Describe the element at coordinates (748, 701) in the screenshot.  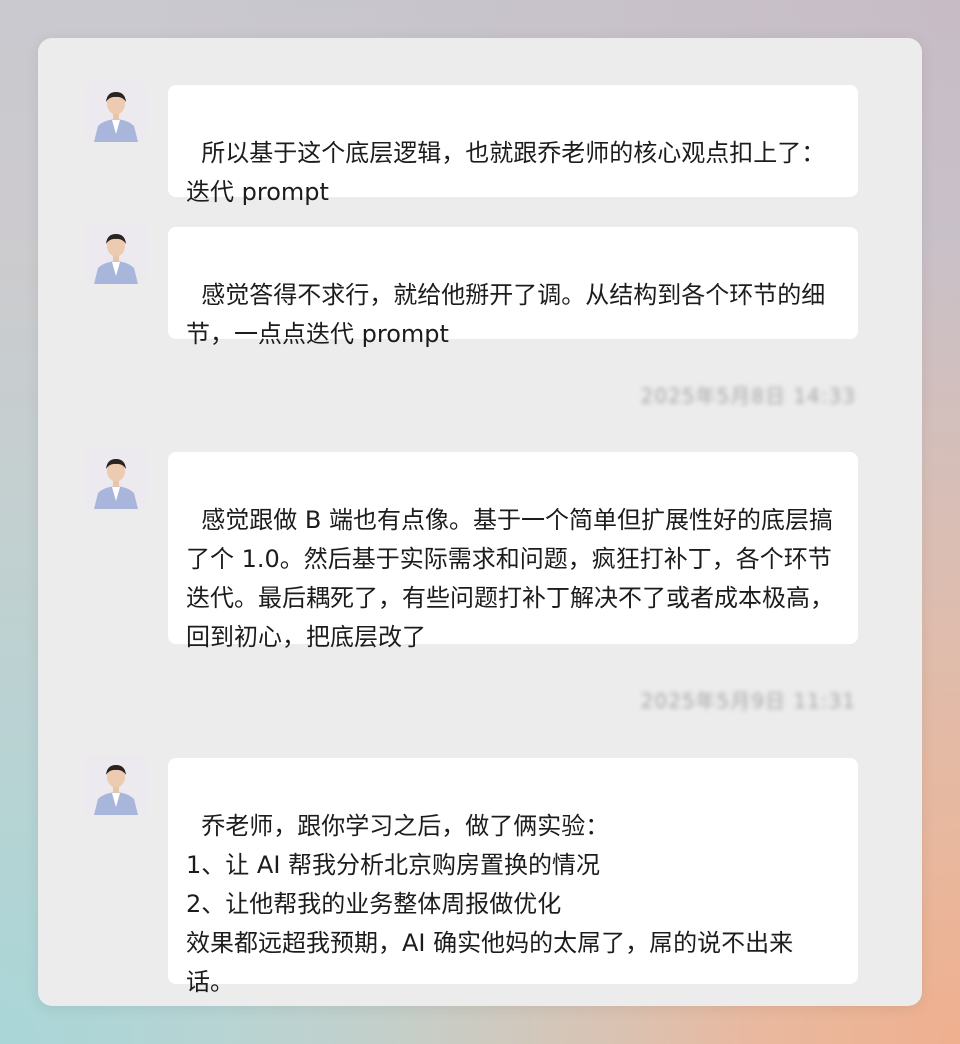
I see `timestamp: 2025年5月9日 11:31` at that location.